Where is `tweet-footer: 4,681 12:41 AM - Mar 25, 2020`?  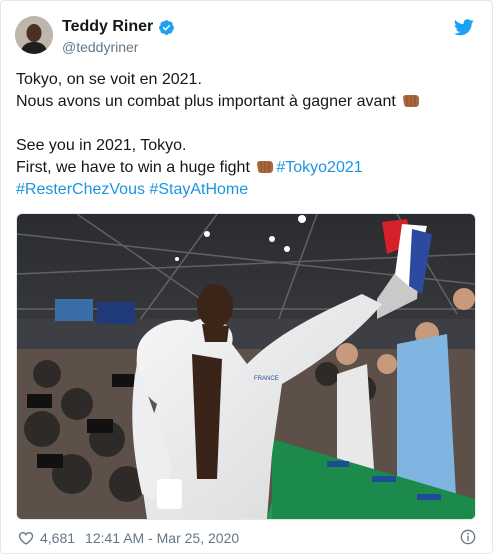
tweet-footer: 4,681 12:41 AM - Mar 25, 2020 is located at coordinates (247, 538).